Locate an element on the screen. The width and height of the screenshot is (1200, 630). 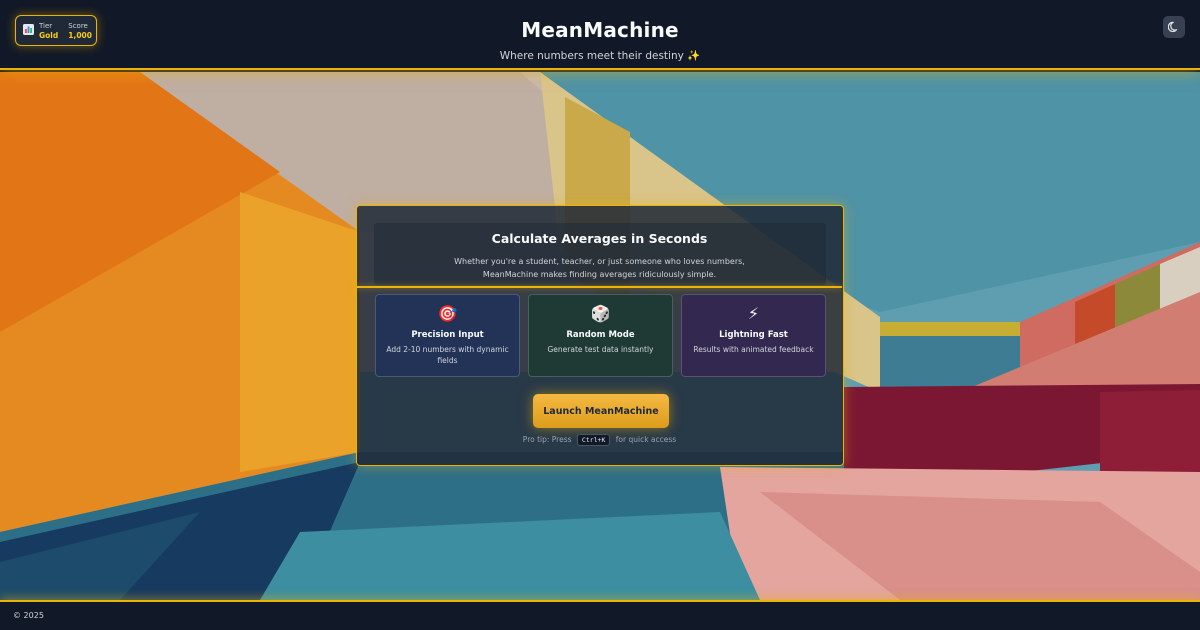
lightning-icon: ⚡ is located at coordinates (753, 313).